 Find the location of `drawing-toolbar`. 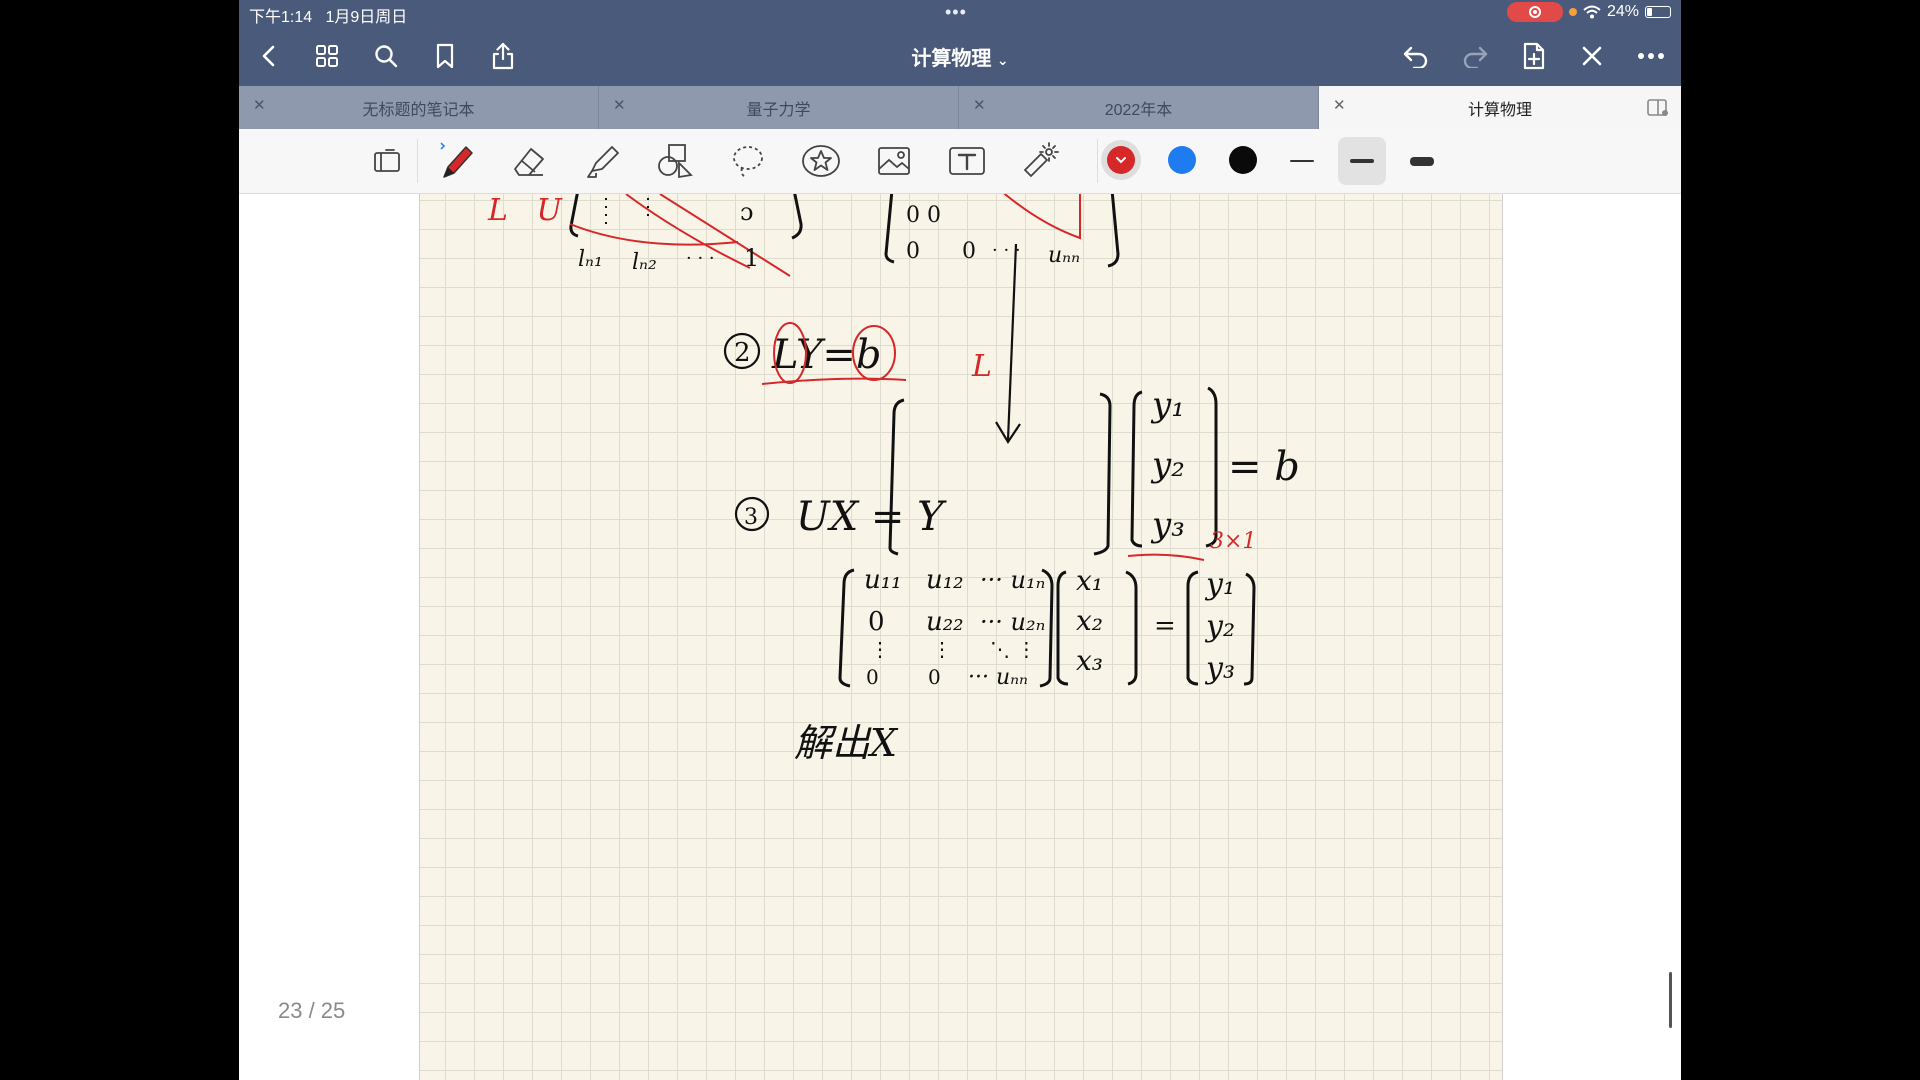

drawing-toolbar is located at coordinates (960, 161).